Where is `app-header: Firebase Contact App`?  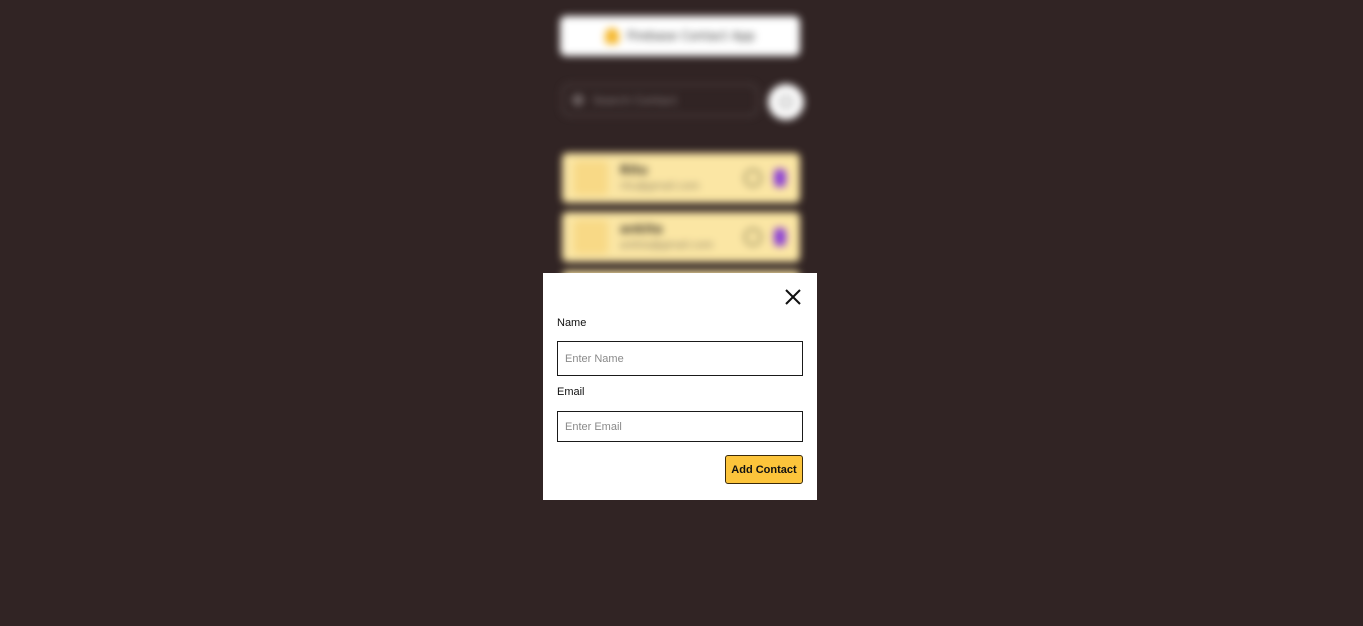 app-header: Firebase Contact App is located at coordinates (680, 36).